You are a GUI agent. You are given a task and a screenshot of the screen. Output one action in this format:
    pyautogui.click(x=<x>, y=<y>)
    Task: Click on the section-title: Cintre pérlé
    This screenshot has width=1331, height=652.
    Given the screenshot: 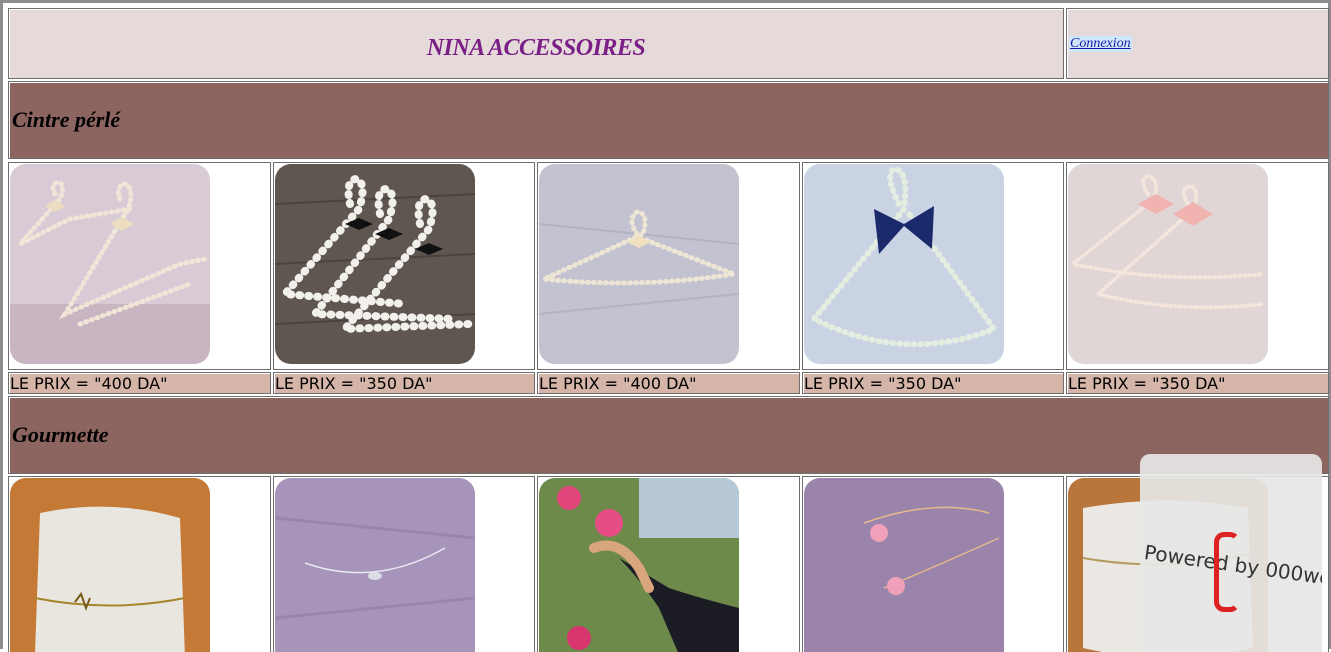 What is the action you would take?
    pyautogui.click(x=66, y=119)
    